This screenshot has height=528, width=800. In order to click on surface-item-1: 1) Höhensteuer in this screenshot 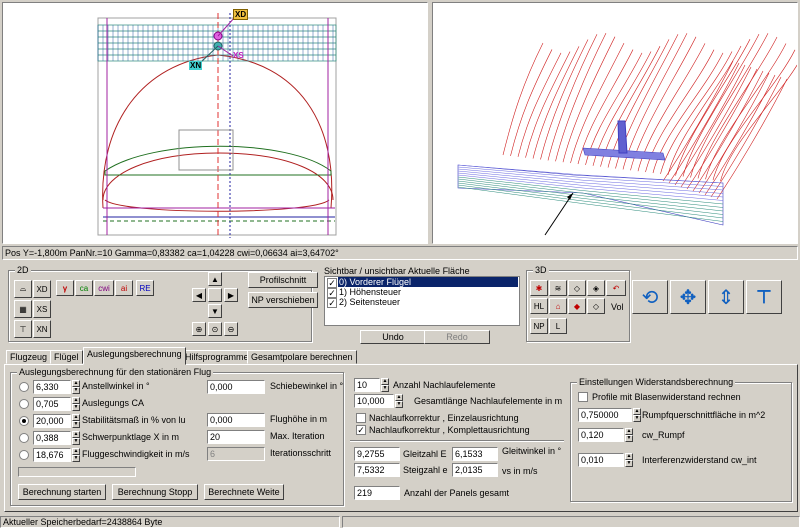, I will do `click(370, 292)`.